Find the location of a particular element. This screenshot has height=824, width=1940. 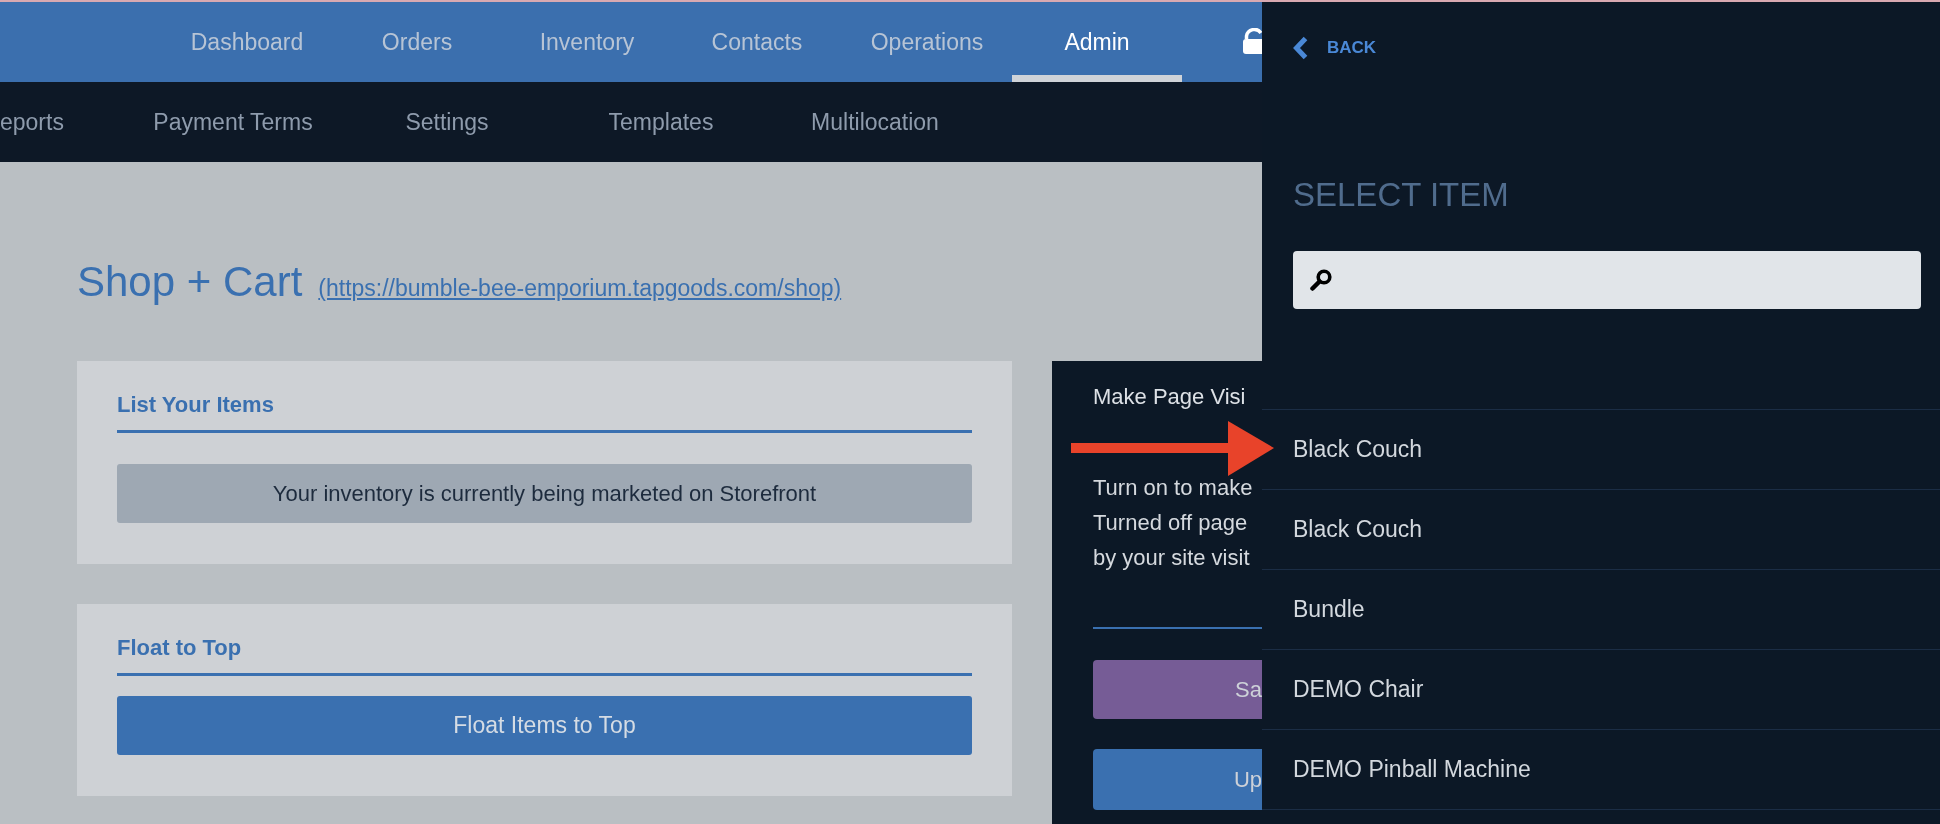

nav-tab: Contacts is located at coordinates (757, 42).